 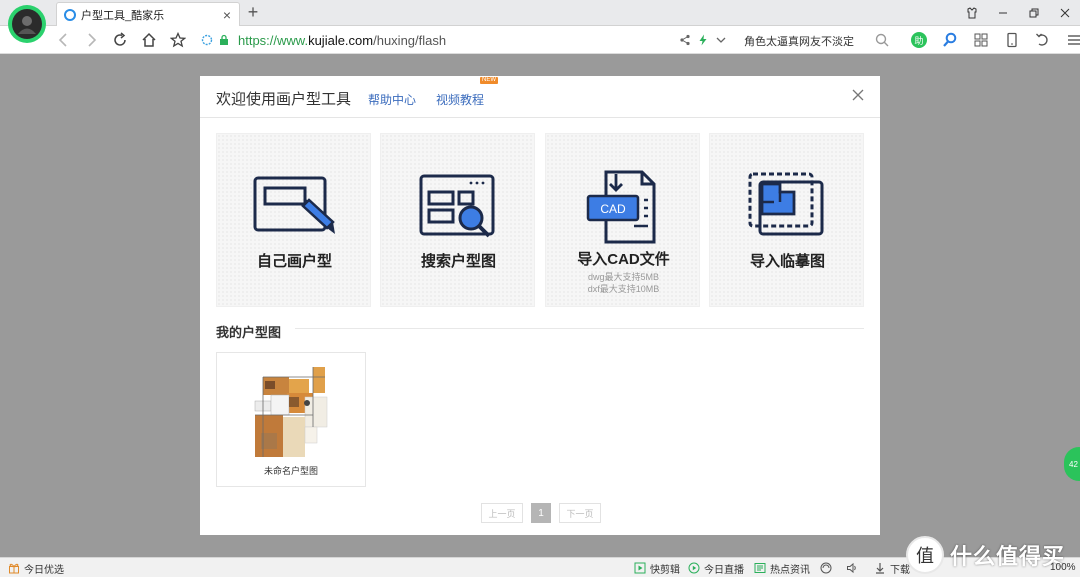 What do you see at coordinates (458, 261) in the screenshot?
I see `card-label: 搜索户型图` at bounding box center [458, 261].